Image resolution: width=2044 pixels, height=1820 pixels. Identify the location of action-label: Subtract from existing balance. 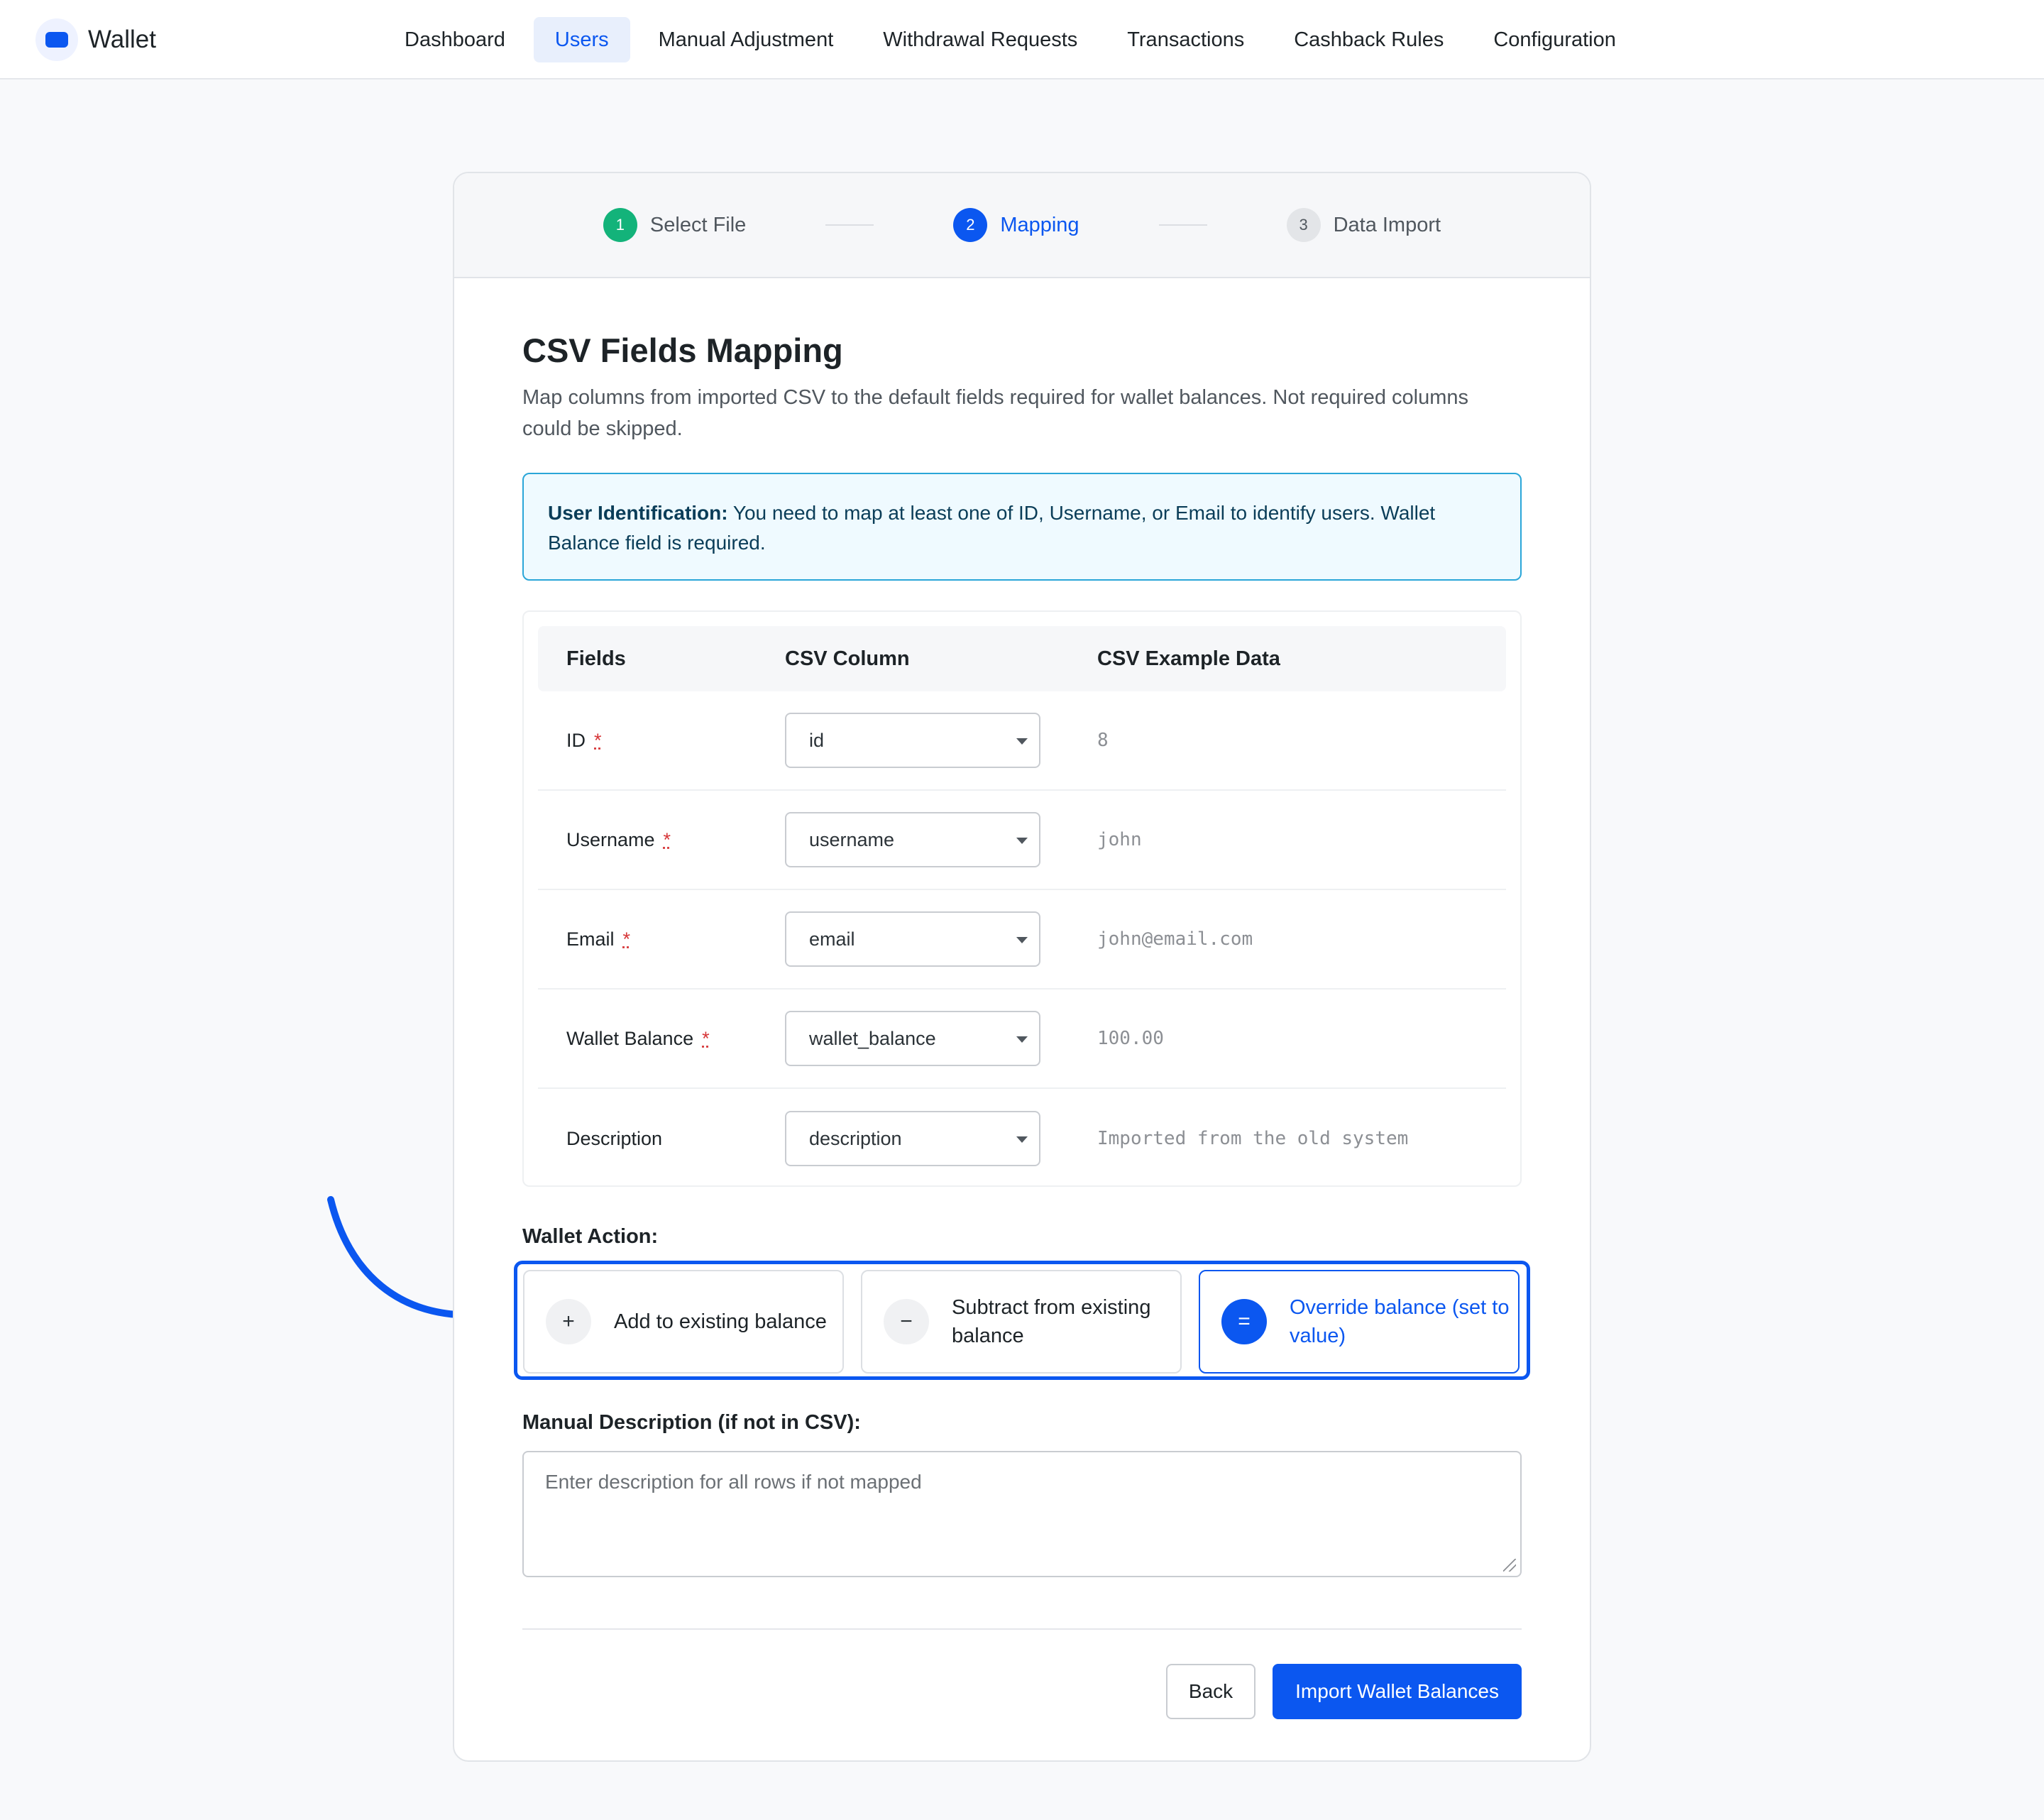
(1051, 1322).